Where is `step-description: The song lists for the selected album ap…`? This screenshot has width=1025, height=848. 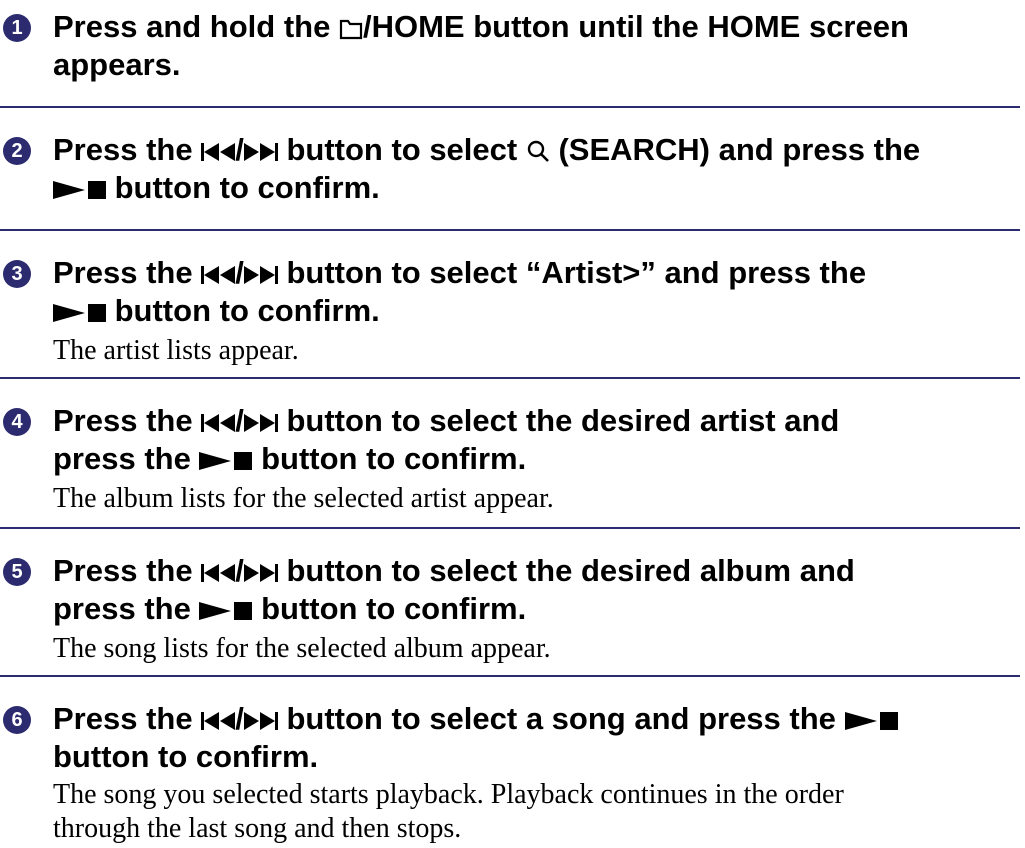
step-description: The song lists for the selected album ap… is located at coordinates (302, 648).